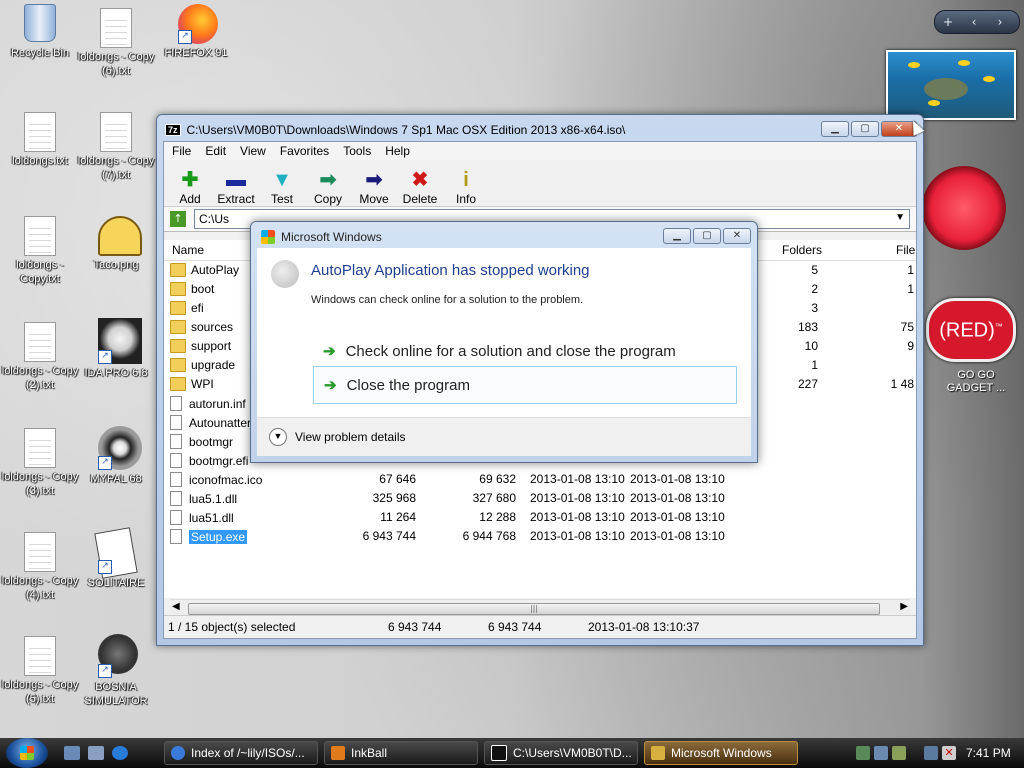 The image size is (1024, 768). Describe the element at coordinates (304, 151) in the screenshot. I see `menu-favorites: Favorites` at that location.